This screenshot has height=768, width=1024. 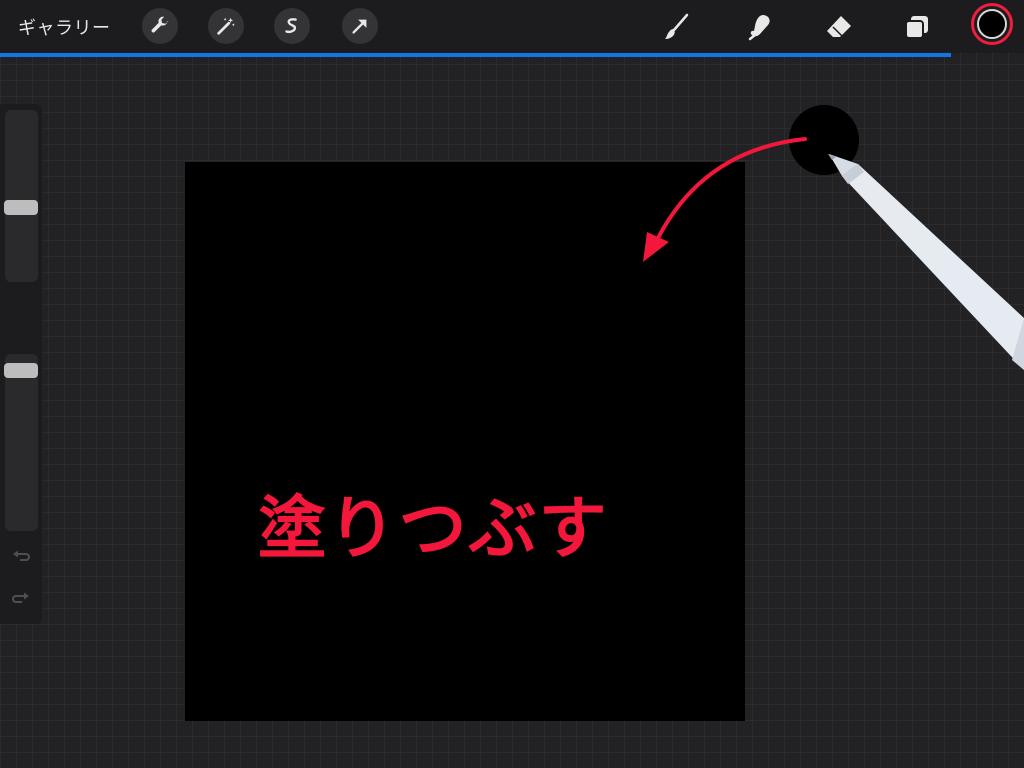 What do you see at coordinates (926, 262) in the screenshot?
I see `apple-pencil-icon` at bounding box center [926, 262].